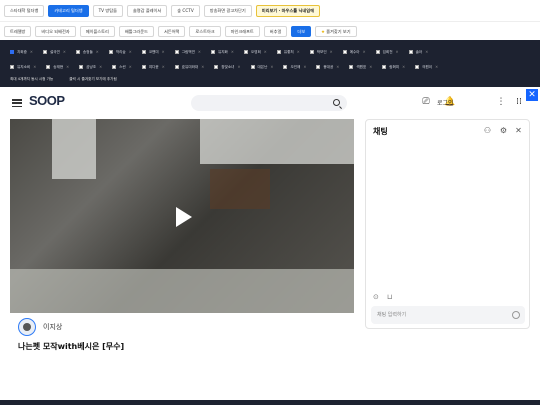  Describe the element at coordinates (122, 67) in the screenshot. I see `filter-item: 스씬 ✕` at that location.